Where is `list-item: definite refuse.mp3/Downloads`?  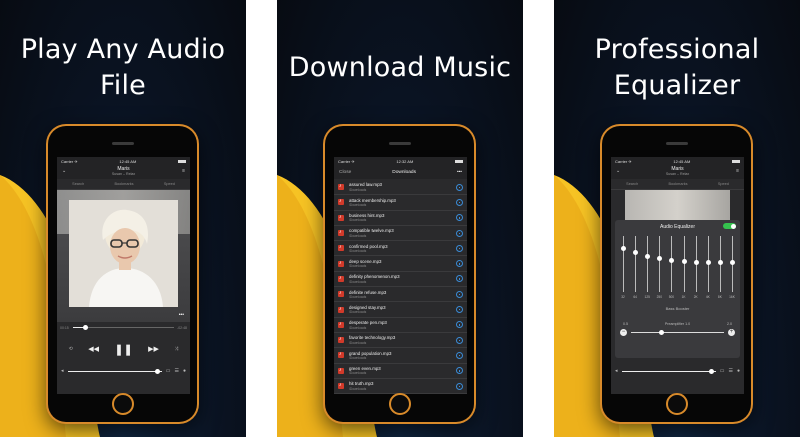
list-item: definite refuse.mp3/Downloads is located at coordinates (400, 295).